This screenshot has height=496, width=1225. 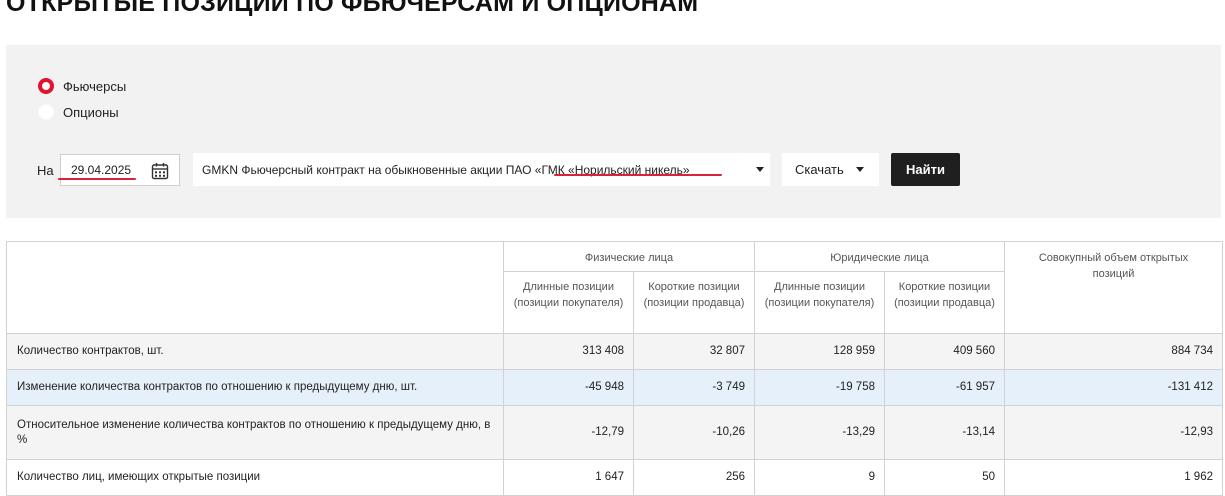 I want to click on radio-futures: Фьючерсы, so click(x=82, y=86).